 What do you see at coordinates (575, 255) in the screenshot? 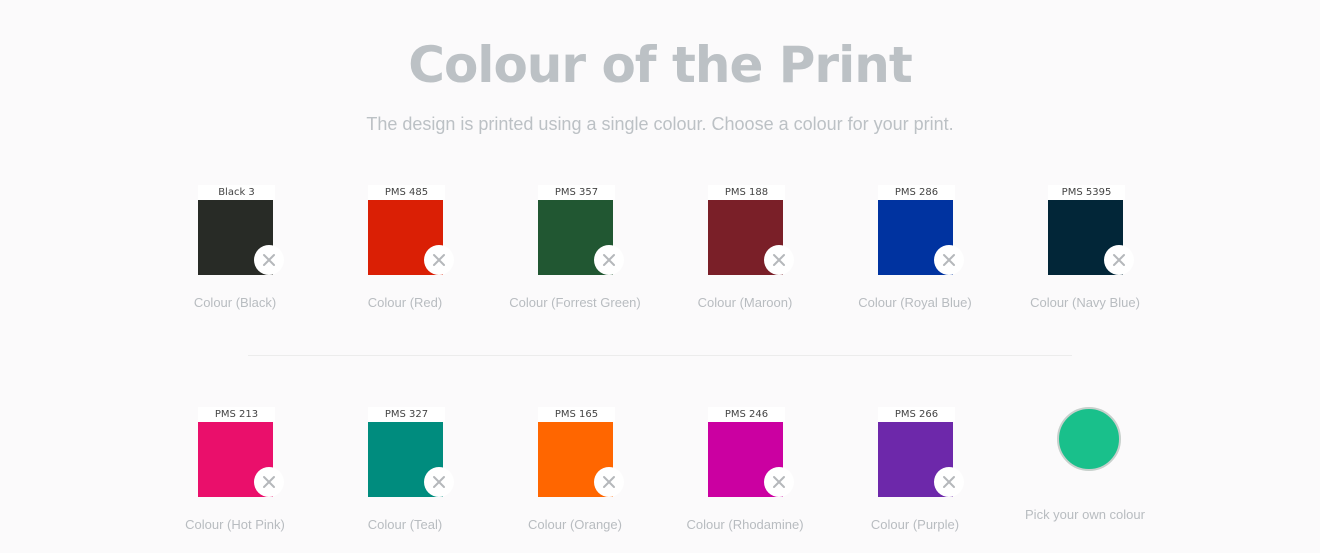
I see `swatch-option: PMS 357 Colour (Forrest Green)` at bounding box center [575, 255].